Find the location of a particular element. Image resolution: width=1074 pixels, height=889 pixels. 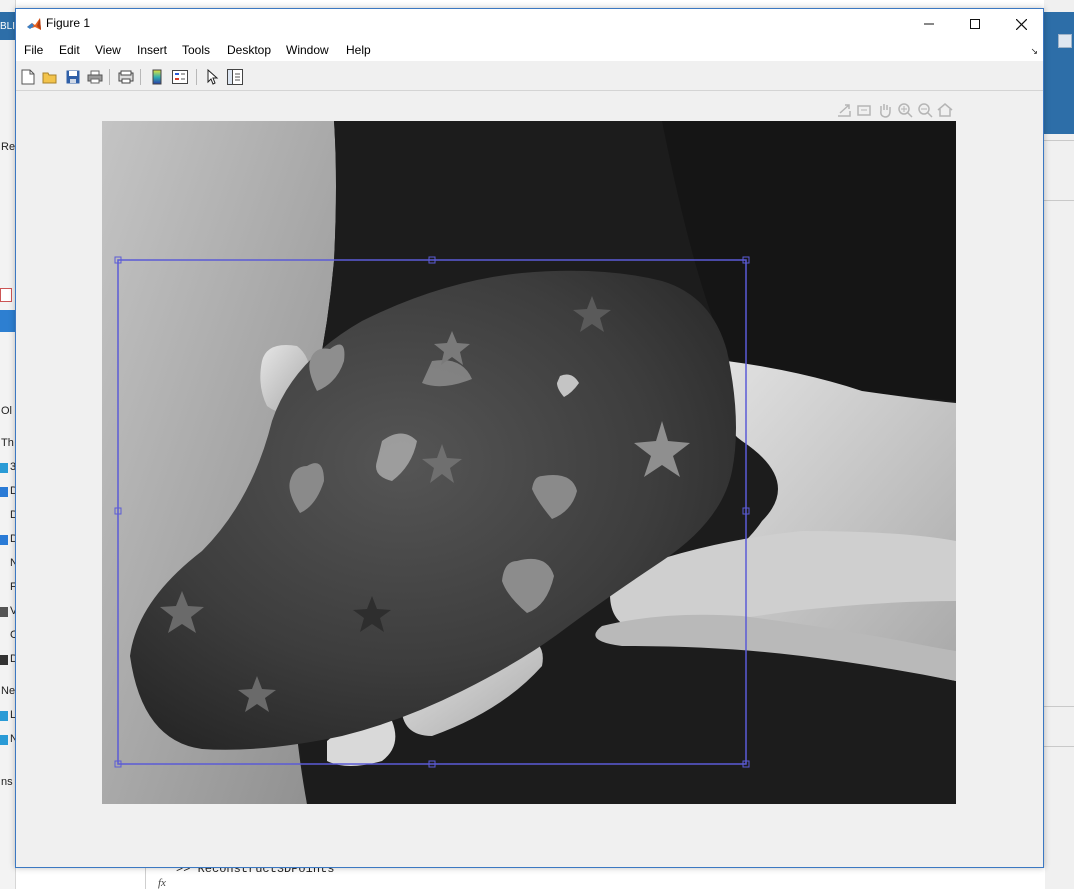

close-icon is located at coordinates (1021, 24).